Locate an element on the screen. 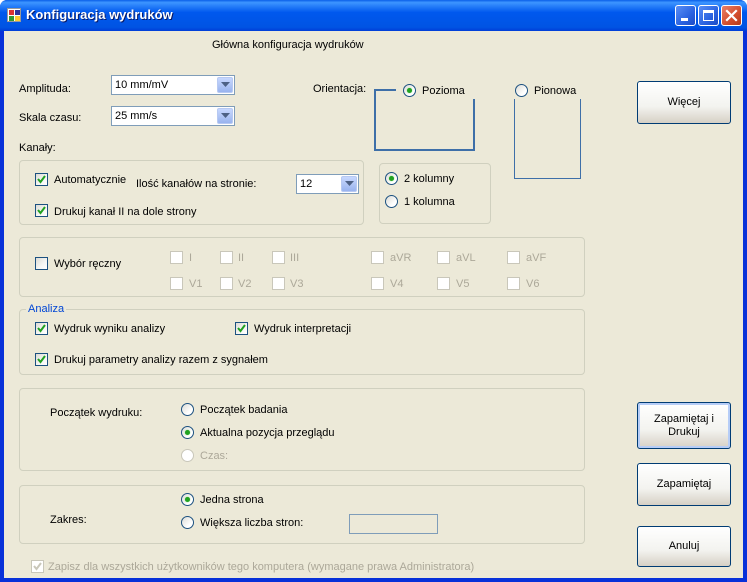 The width and height of the screenshot is (747, 582). print-channel2-checkbox is located at coordinates (41, 210).